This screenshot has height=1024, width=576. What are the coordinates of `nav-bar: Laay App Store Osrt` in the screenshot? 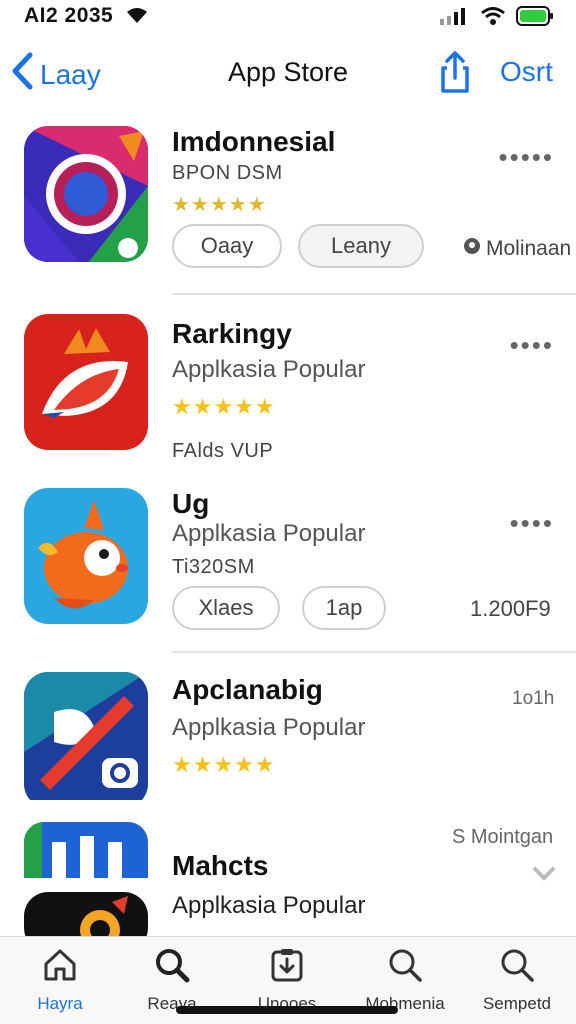 It's located at (288, 74).